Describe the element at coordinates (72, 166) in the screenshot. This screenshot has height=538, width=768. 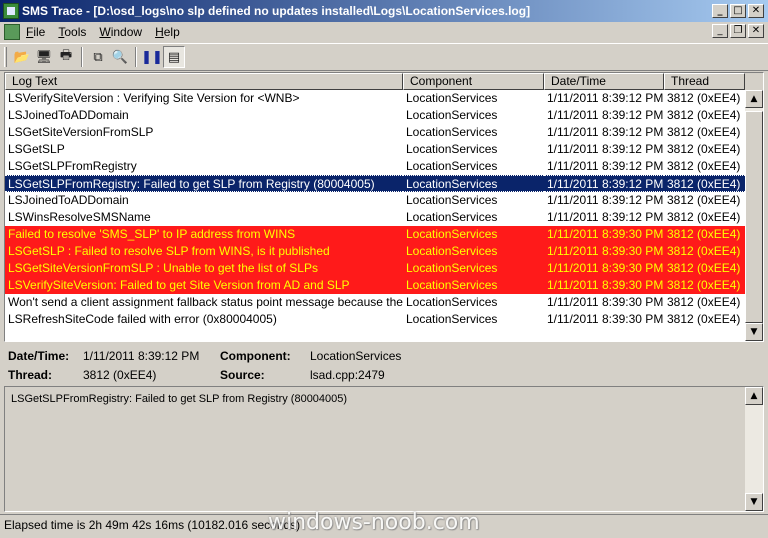
I see `log-text-cell: LSGetSLPFromRegistry` at that location.